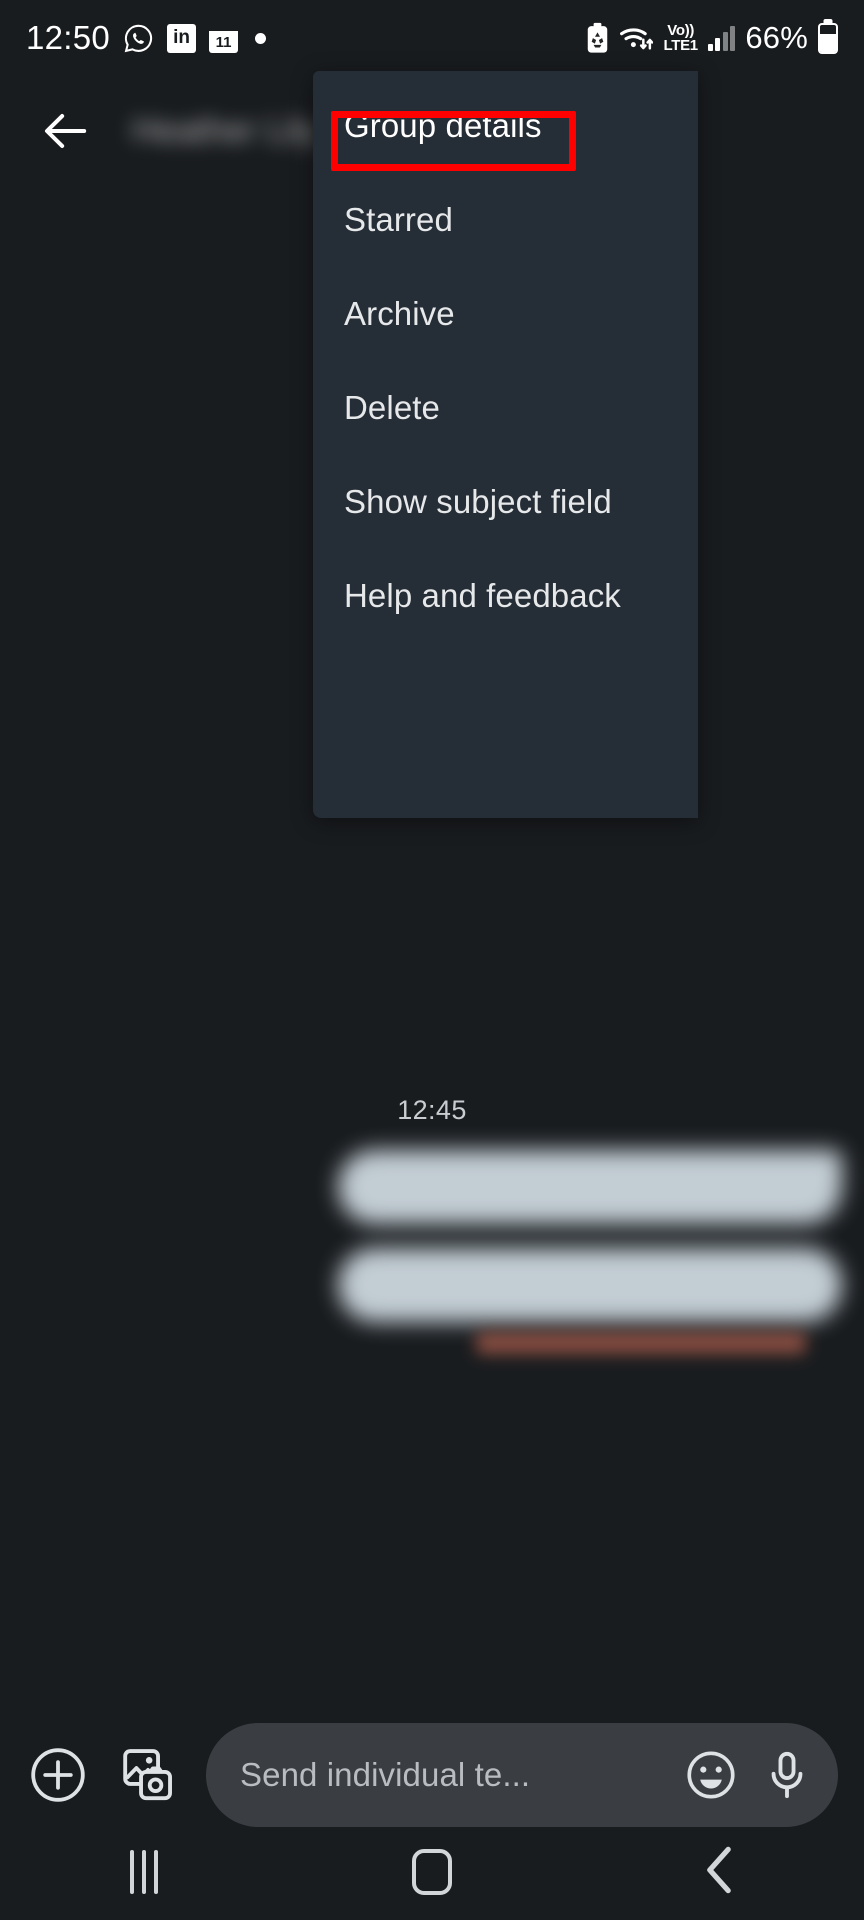  I want to click on menu-item-delete: Delete, so click(505, 408).